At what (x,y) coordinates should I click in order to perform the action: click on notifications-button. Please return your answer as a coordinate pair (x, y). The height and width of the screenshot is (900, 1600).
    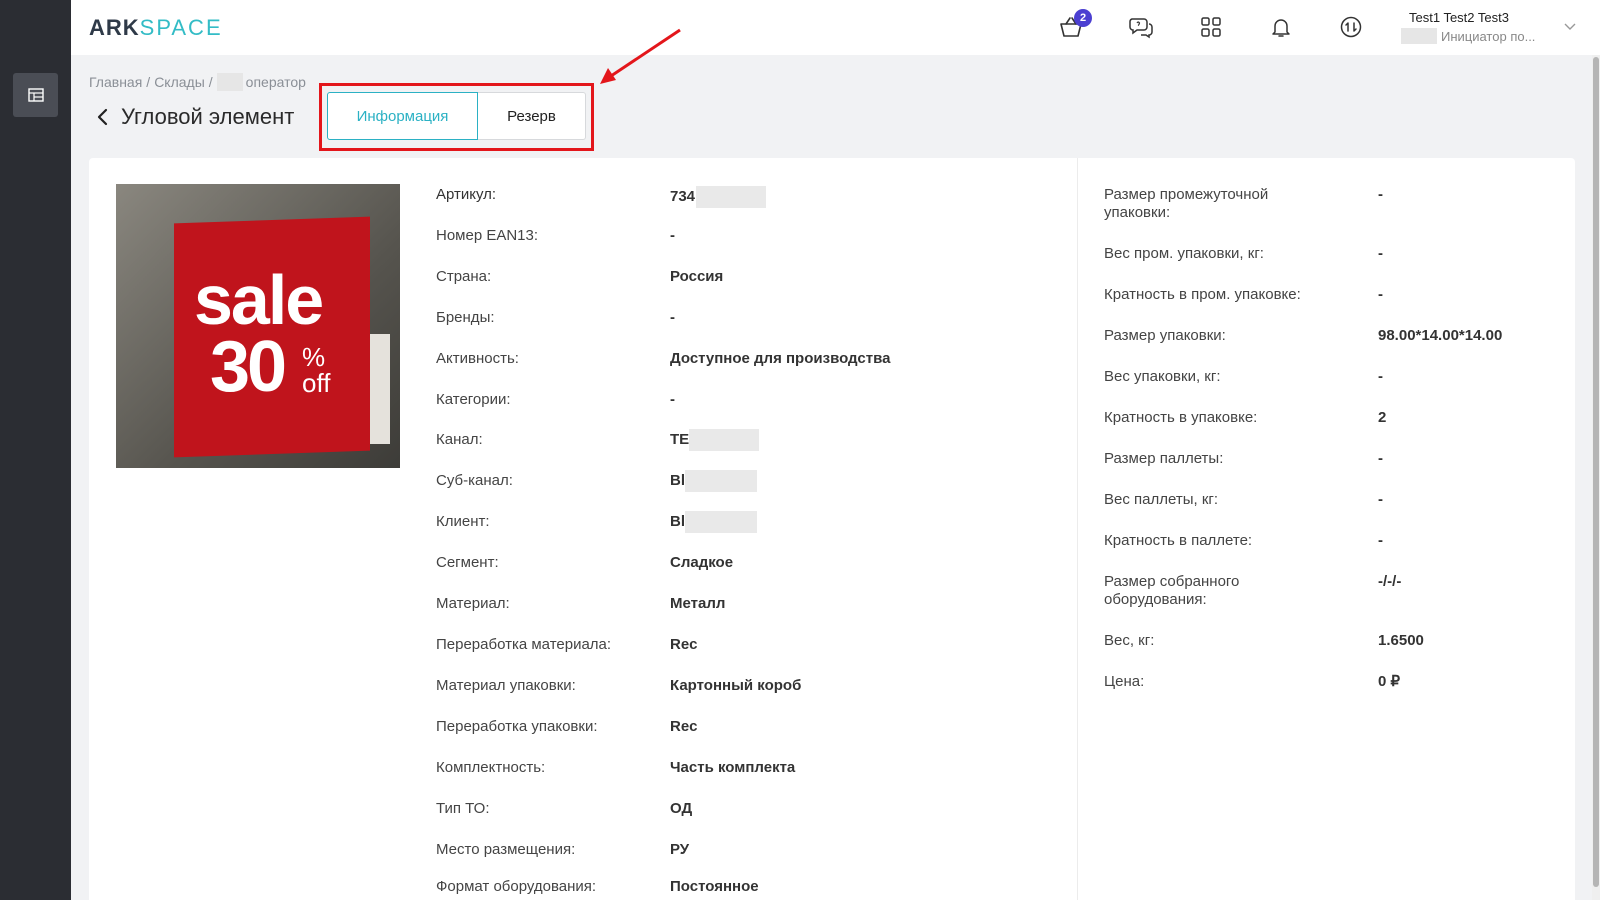
    Looking at the image, I should click on (1281, 27).